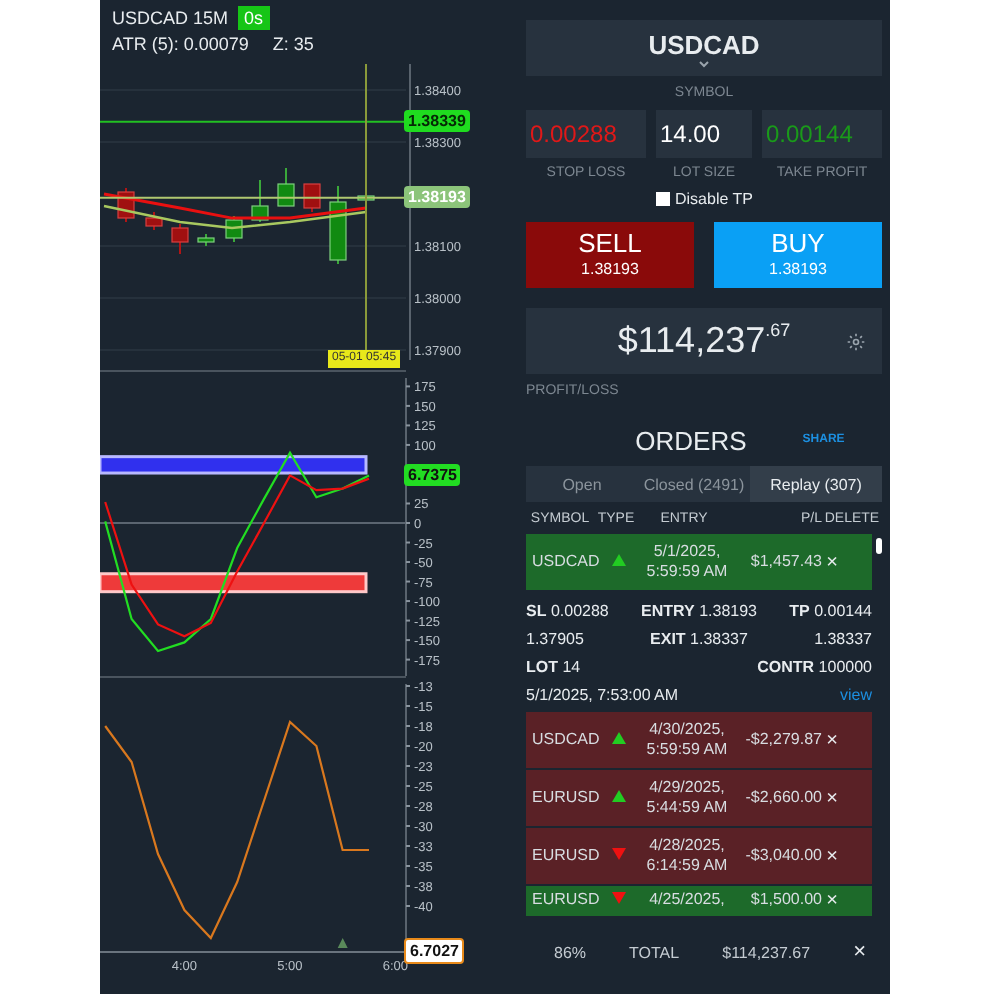  Describe the element at coordinates (687, 740) in the screenshot. I see `entry-cell-text: 4/30/2025, 5:59:59 AM` at that location.